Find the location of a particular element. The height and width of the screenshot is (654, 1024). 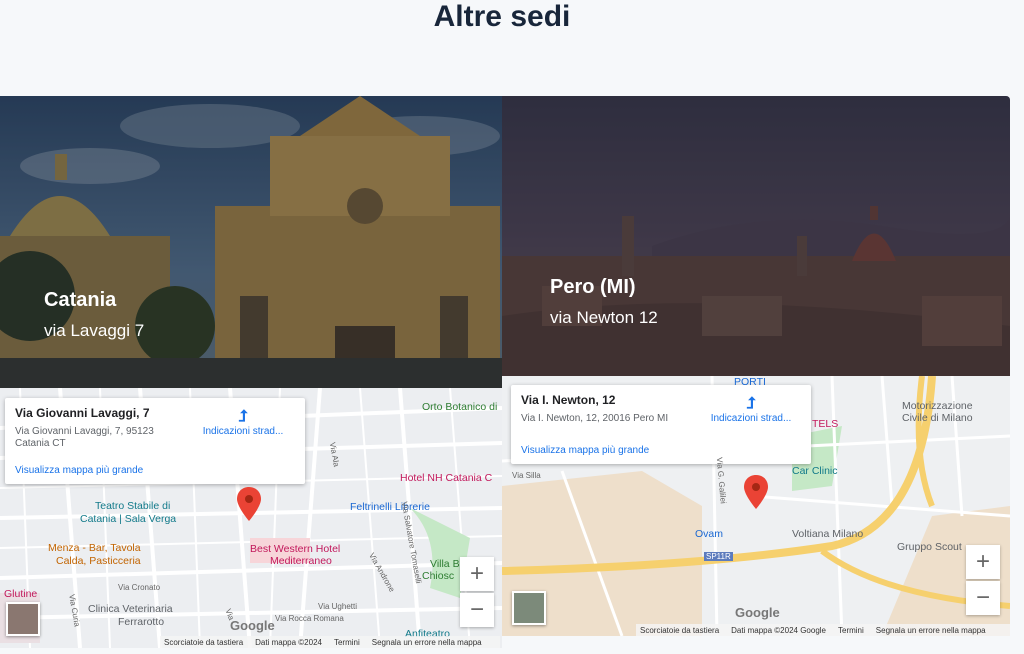

poi-label: Calda, Pasticceria is located at coordinates (98, 561).